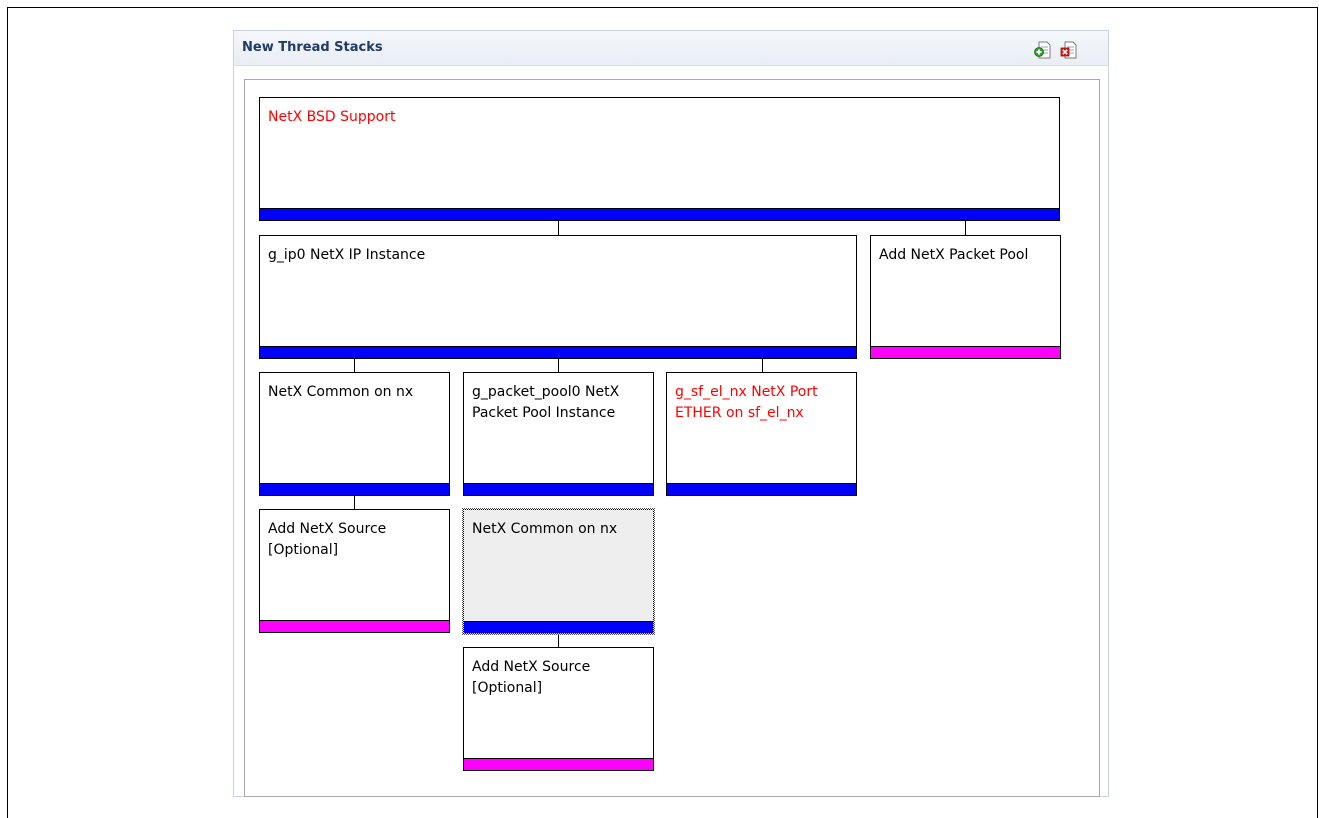  I want to click on stack-node-ip-instance: g_ip0 NetX IP Instance, so click(558, 297).